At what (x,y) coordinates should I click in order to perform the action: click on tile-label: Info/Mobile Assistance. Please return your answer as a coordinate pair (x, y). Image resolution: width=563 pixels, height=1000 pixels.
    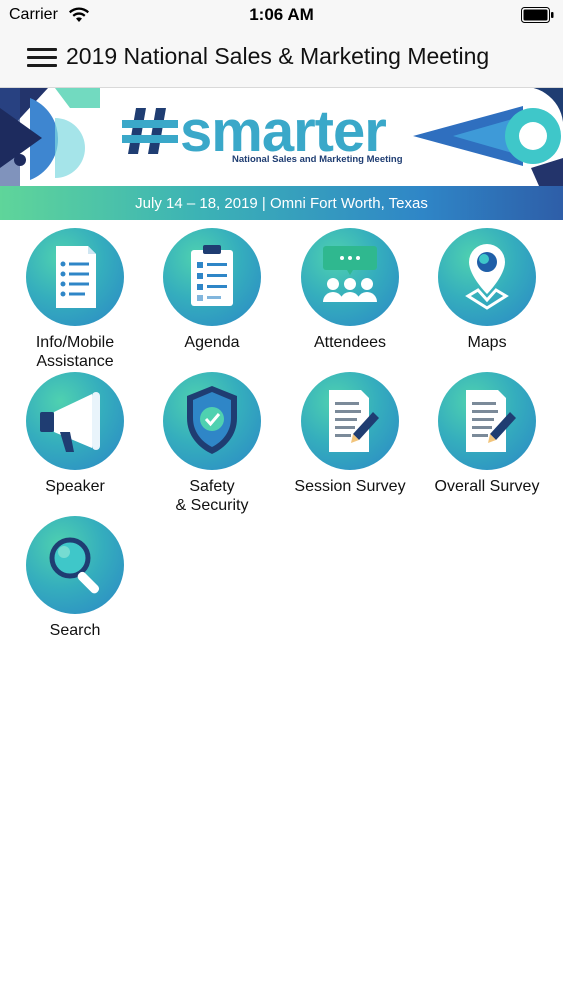
    Looking at the image, I should click on (75, 352).